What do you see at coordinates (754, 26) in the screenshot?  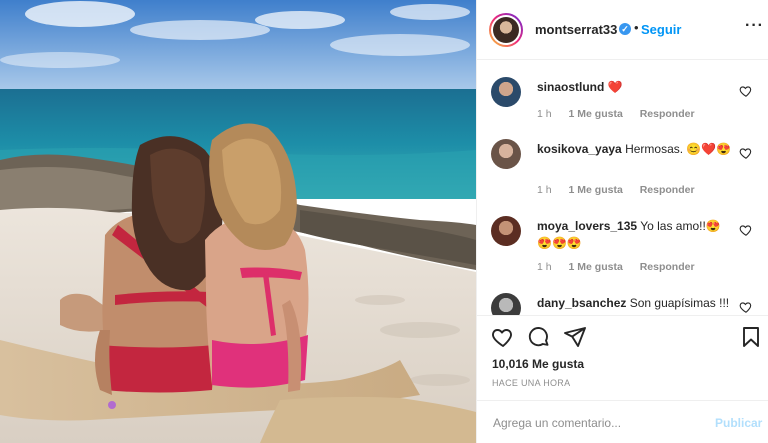 I see `more-options-icon: ···` at bounding box center [754, 26].